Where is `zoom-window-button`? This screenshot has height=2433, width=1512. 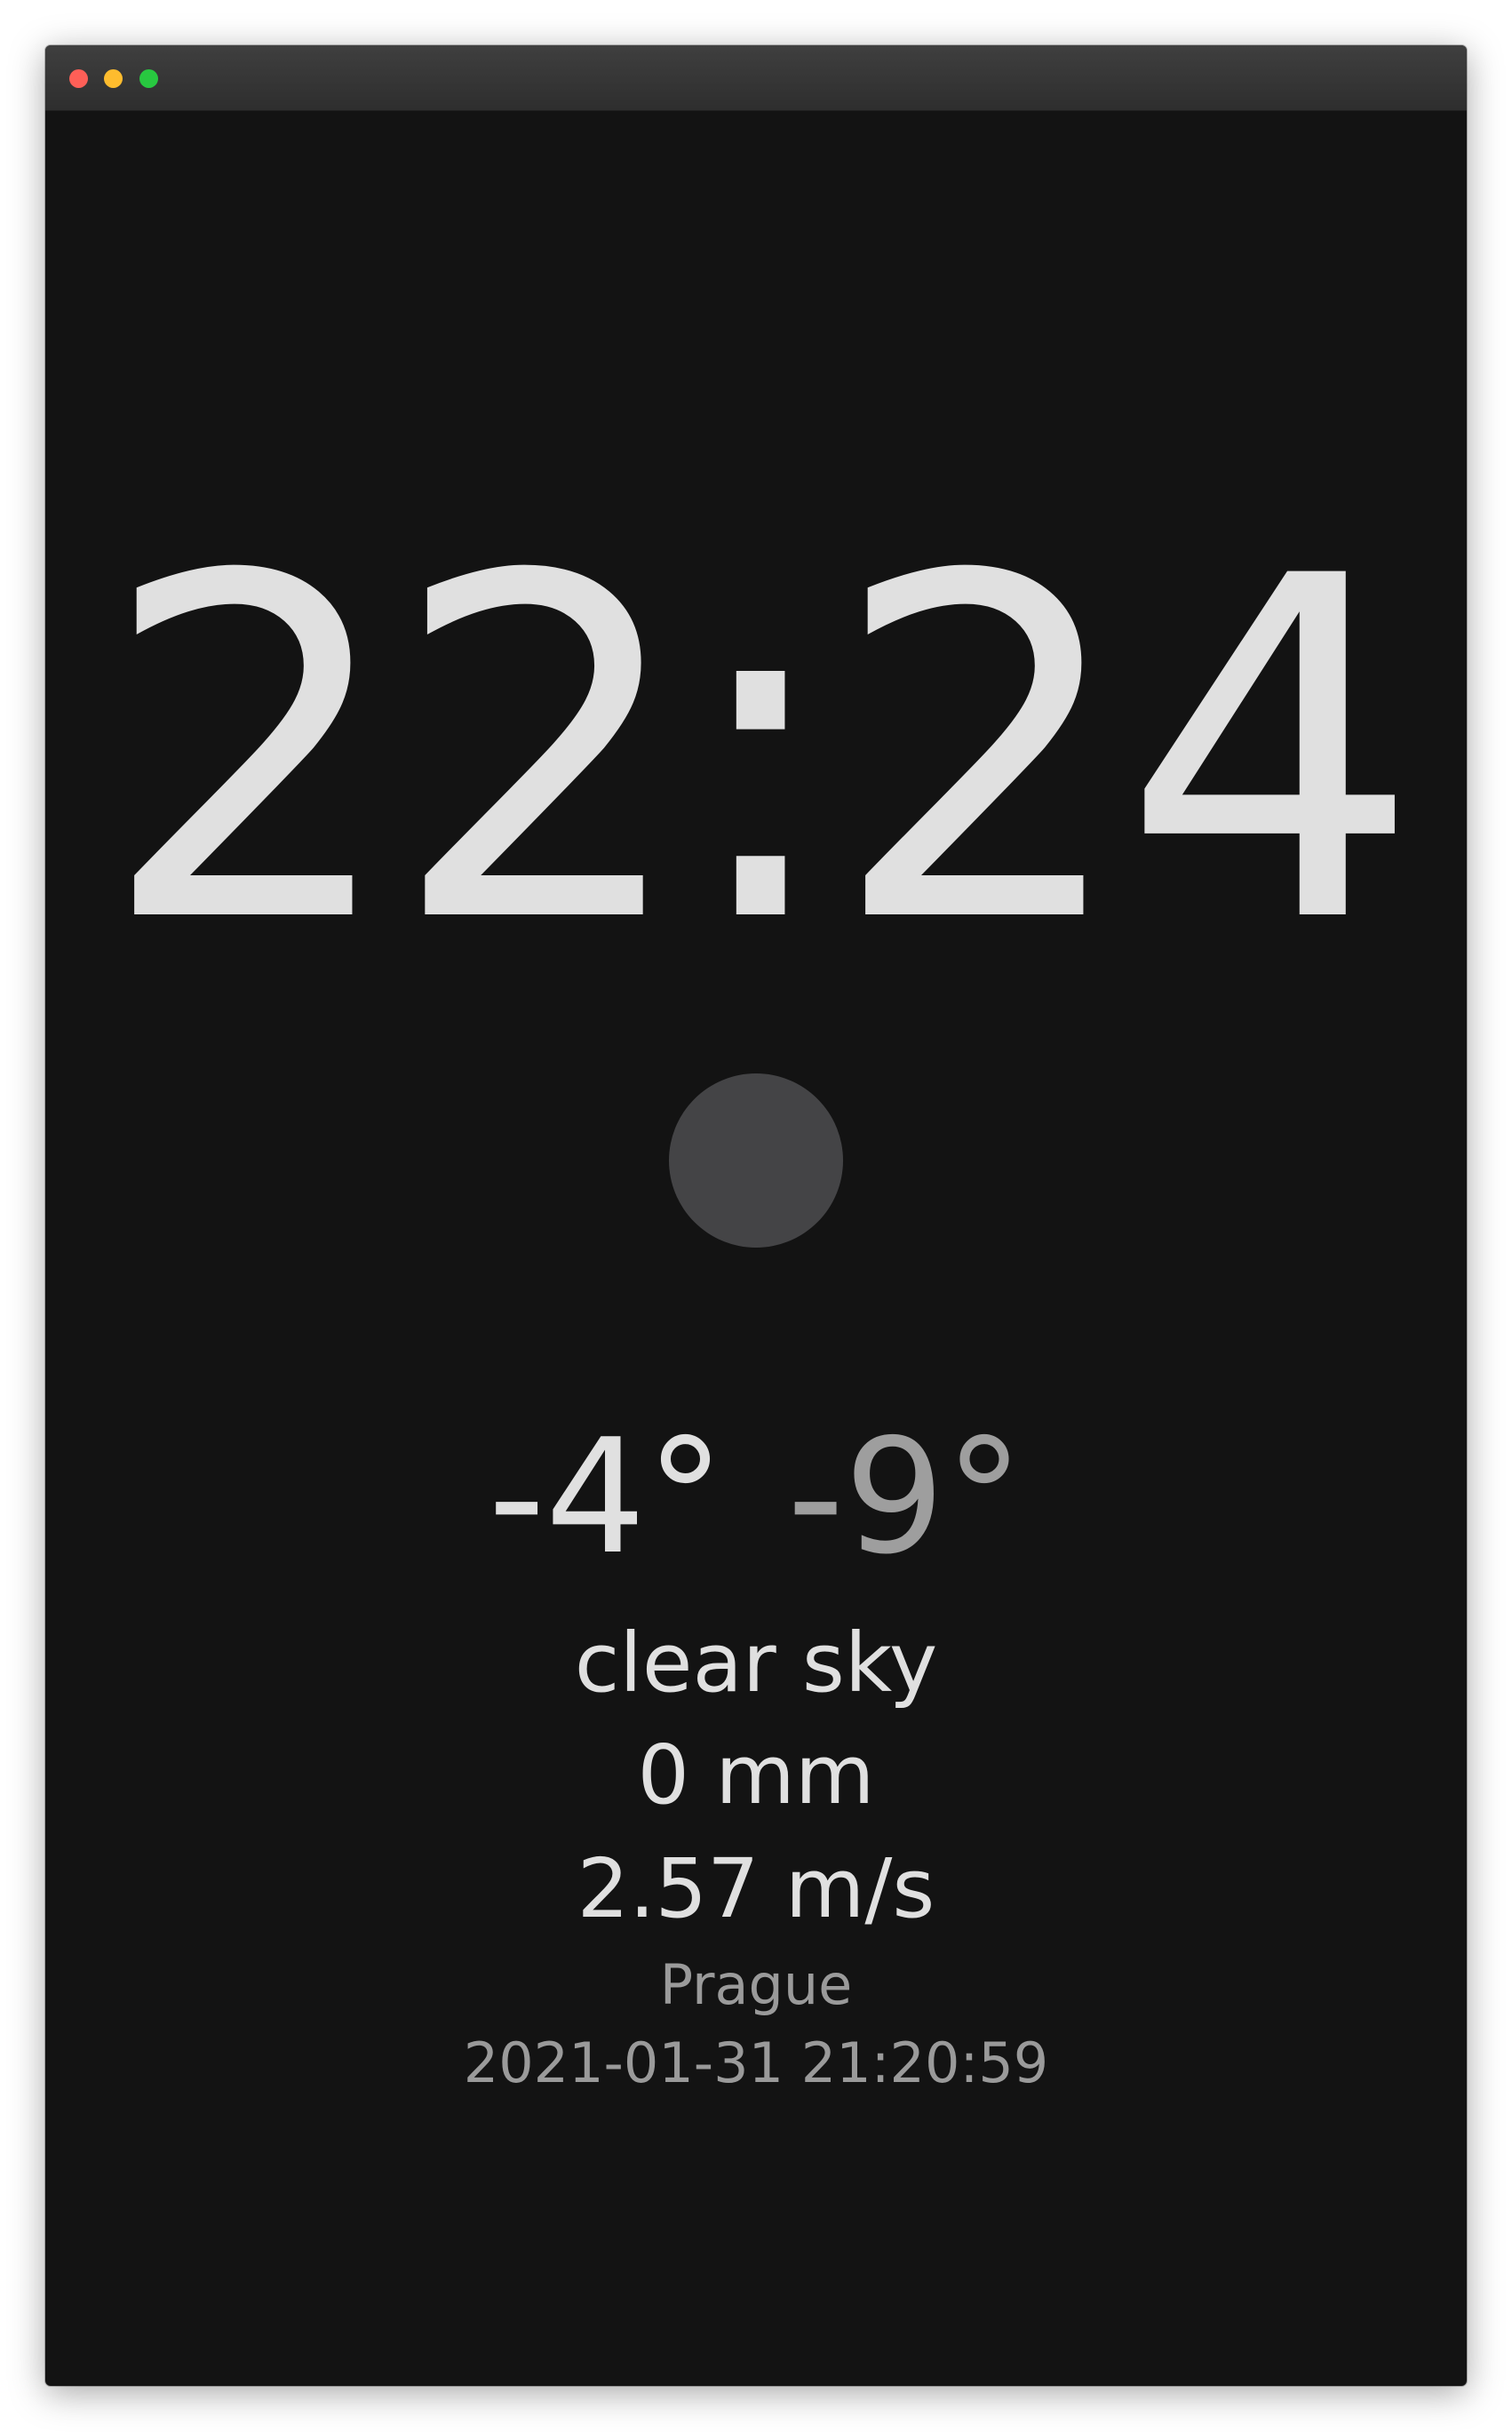 zoom-window-button is located at coordinates (148, 78).